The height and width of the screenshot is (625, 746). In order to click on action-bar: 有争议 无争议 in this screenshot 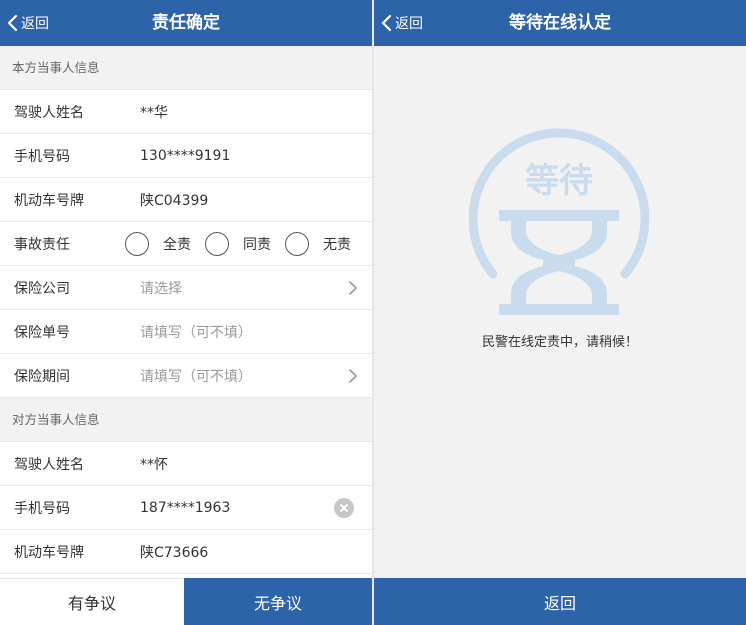, I will do `click(186, 601)`.